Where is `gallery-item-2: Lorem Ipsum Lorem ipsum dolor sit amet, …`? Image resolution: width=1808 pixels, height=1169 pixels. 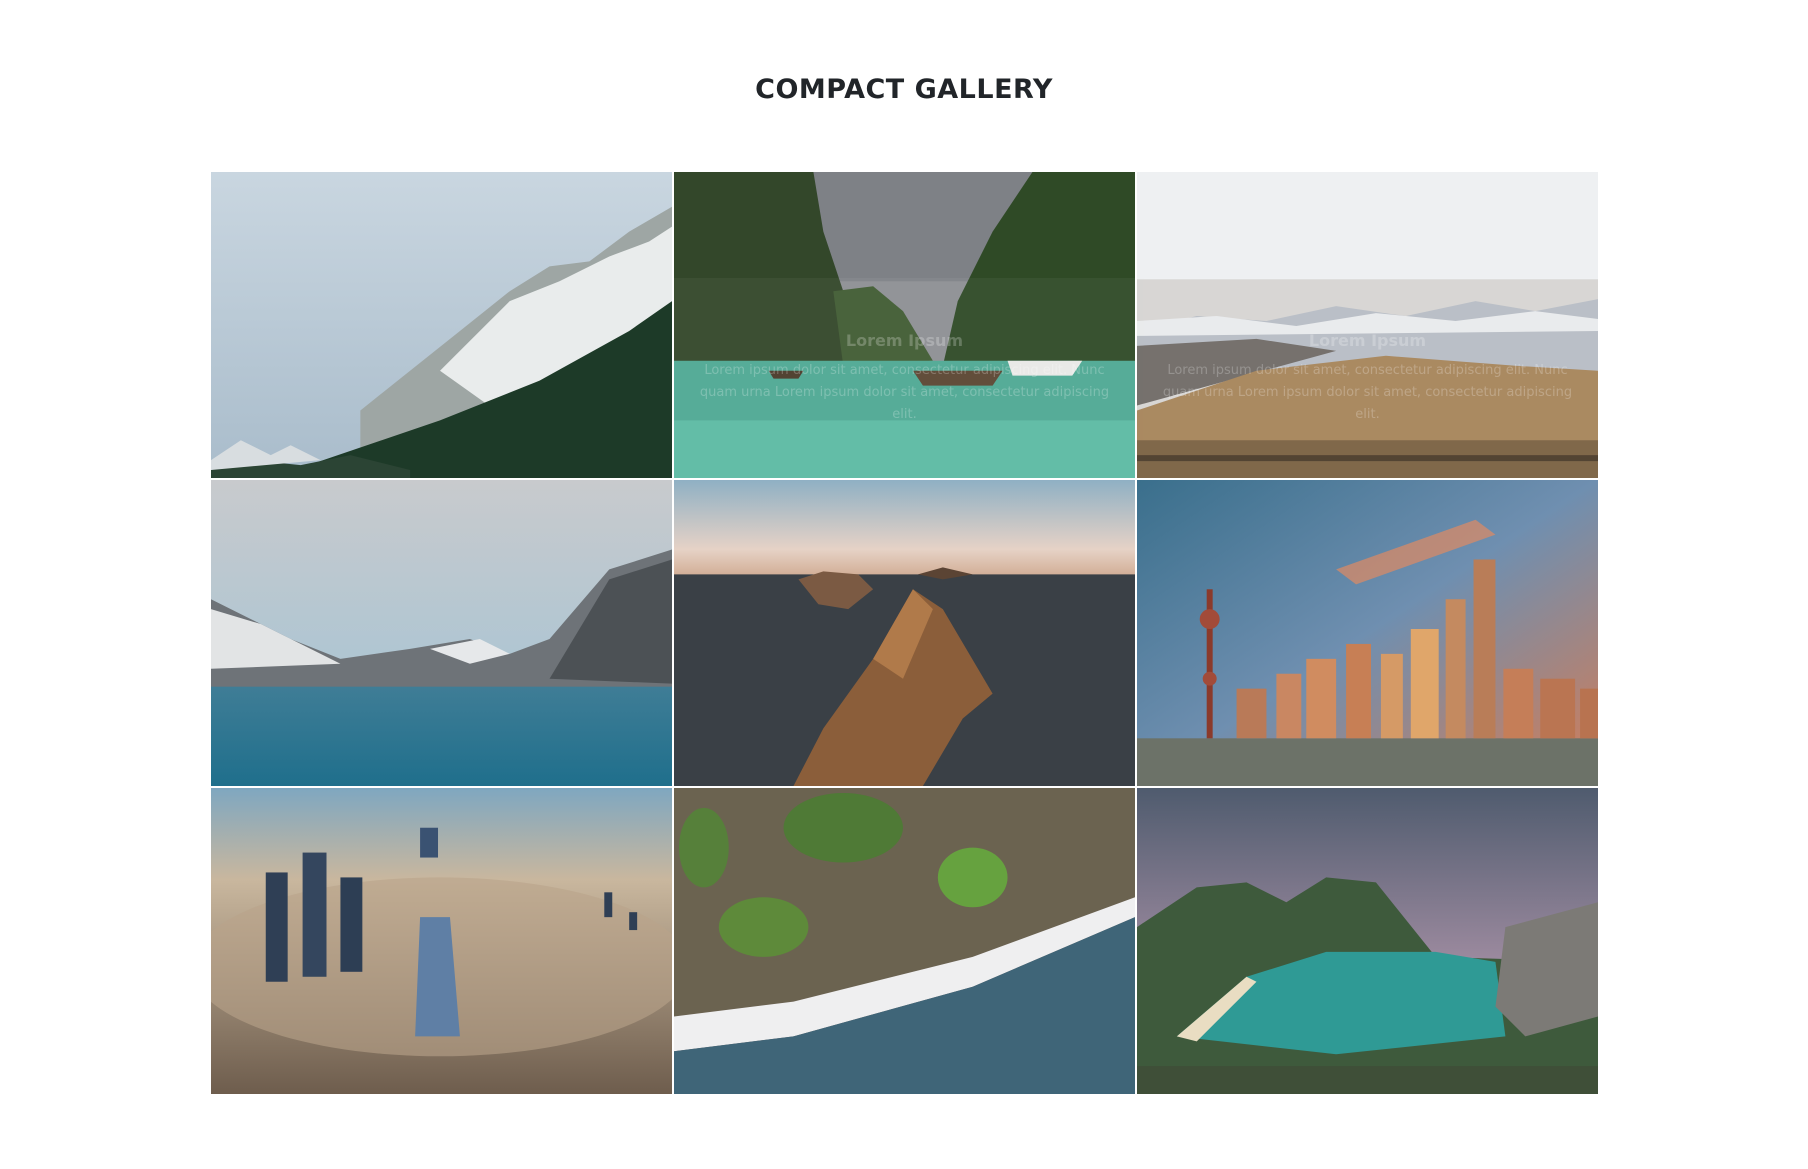 gallery-item-2: Lorem Ipsum Lorem ipsum dolor sit amet, … is located at coordinates (904, 325).